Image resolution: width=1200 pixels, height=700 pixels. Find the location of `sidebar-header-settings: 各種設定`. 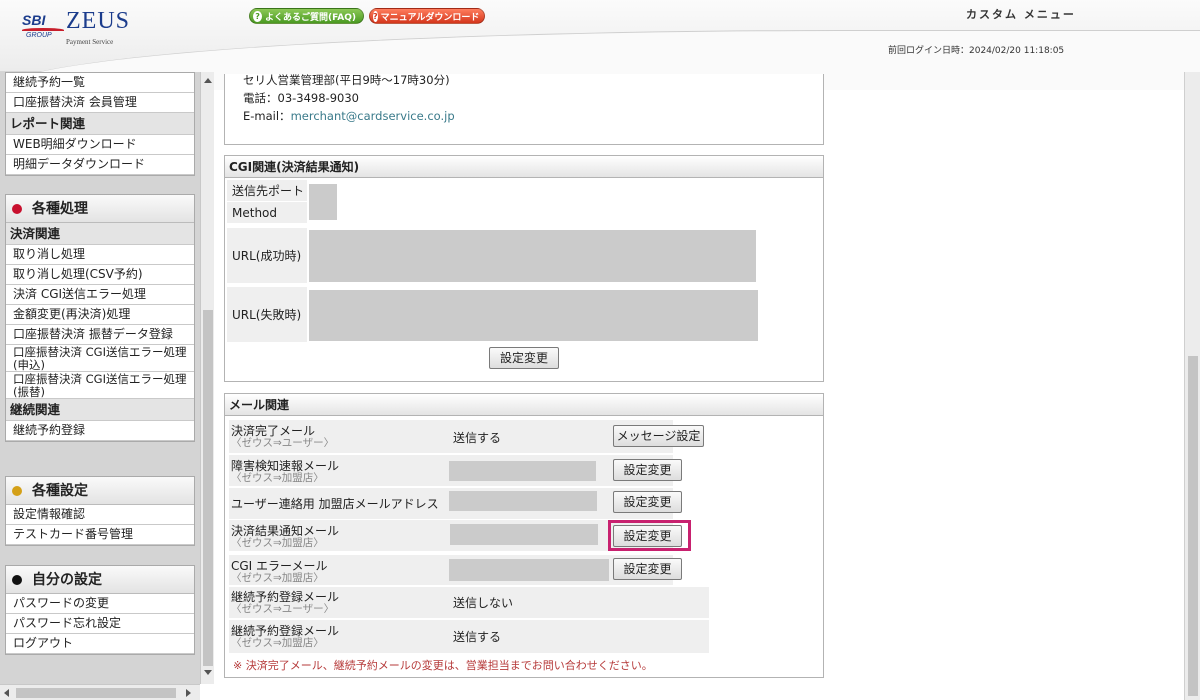

sidebar-header-settings: 各種設定 is located at coordinates (100, 491).